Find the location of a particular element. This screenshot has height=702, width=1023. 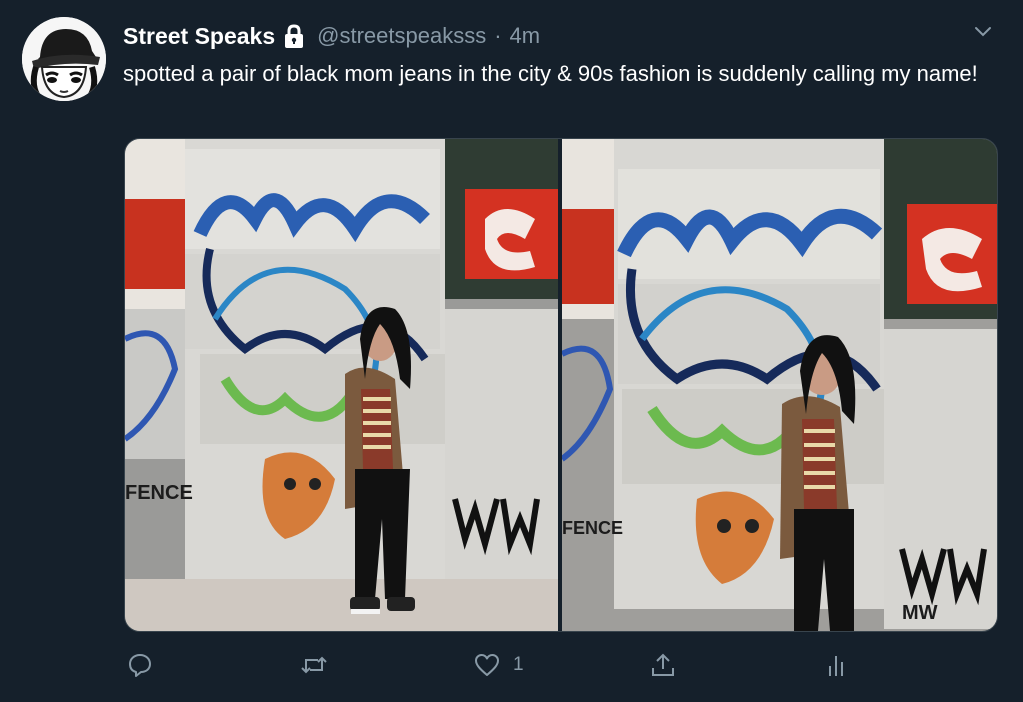

like-count: 1 is located at coordinates (518, 664).